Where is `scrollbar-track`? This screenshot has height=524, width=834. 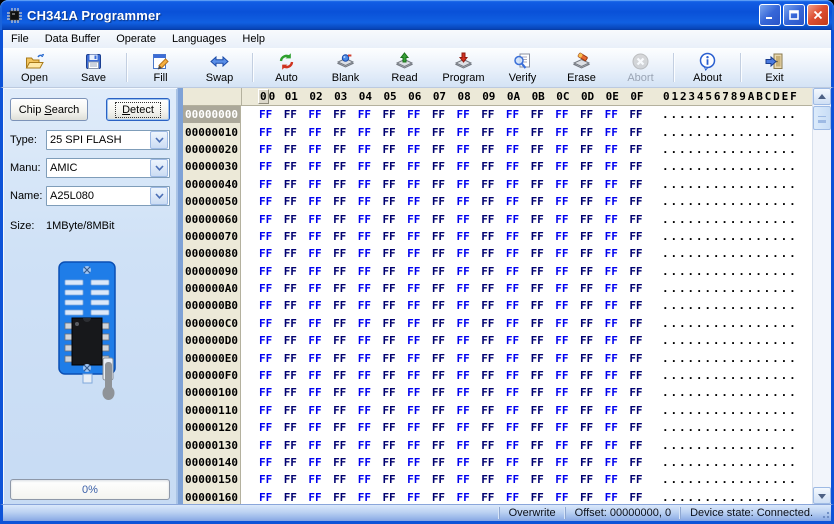
scrollbar-track is located at coordinates (822, 308).